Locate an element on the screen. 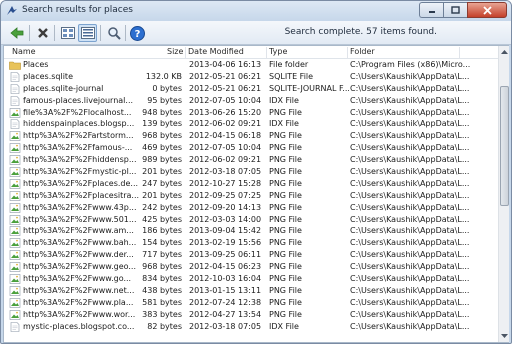 This screenshot has height=344, width=512. file-size-cell: 834 bytes is located at coordinates (162, 279).